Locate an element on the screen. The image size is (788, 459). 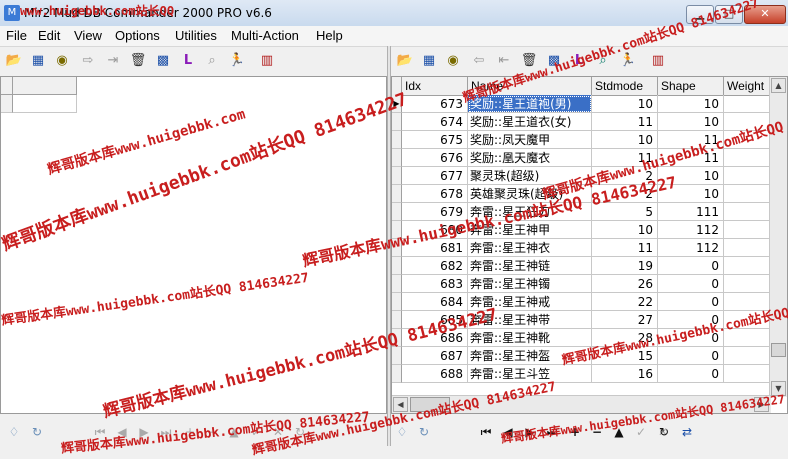
cell-stdmode: 10 is located at coordinates (625, 104).